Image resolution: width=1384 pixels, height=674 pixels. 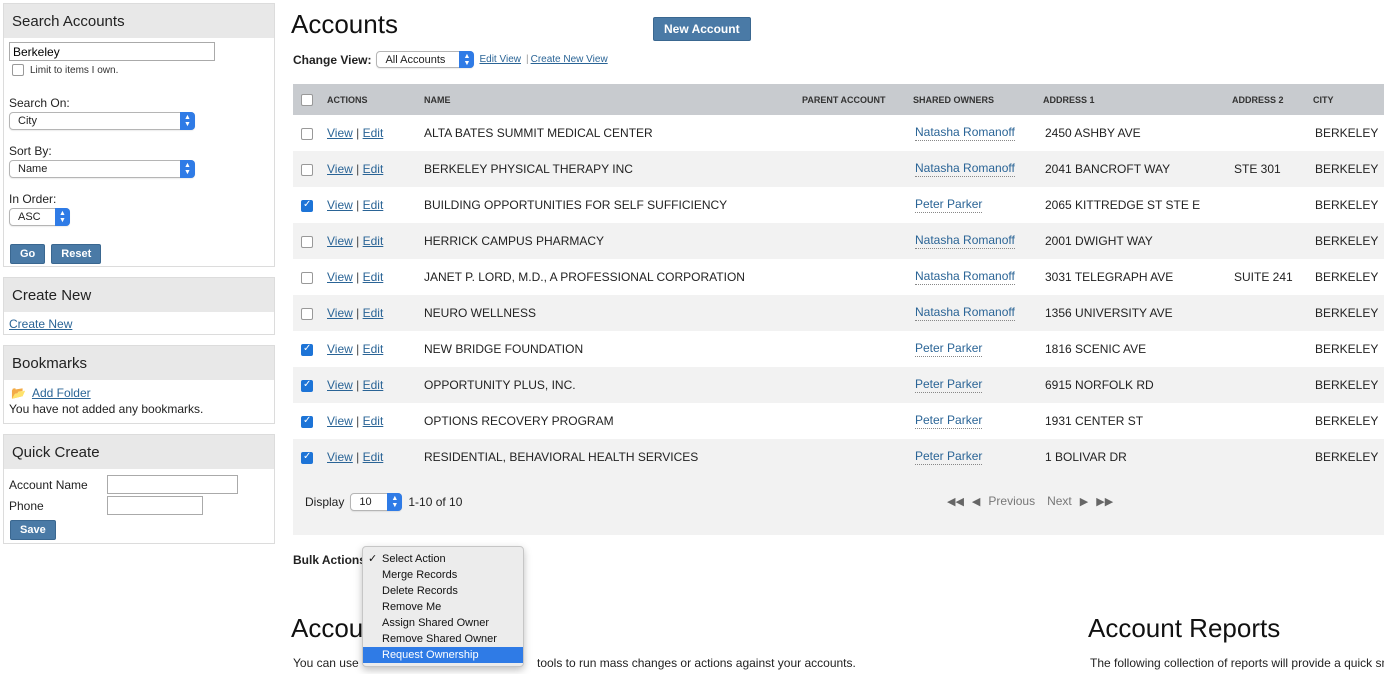 What do you see at coordinates (155, 505) in the screenshot?
I see `phone-input` at bounding box center [155, 505].